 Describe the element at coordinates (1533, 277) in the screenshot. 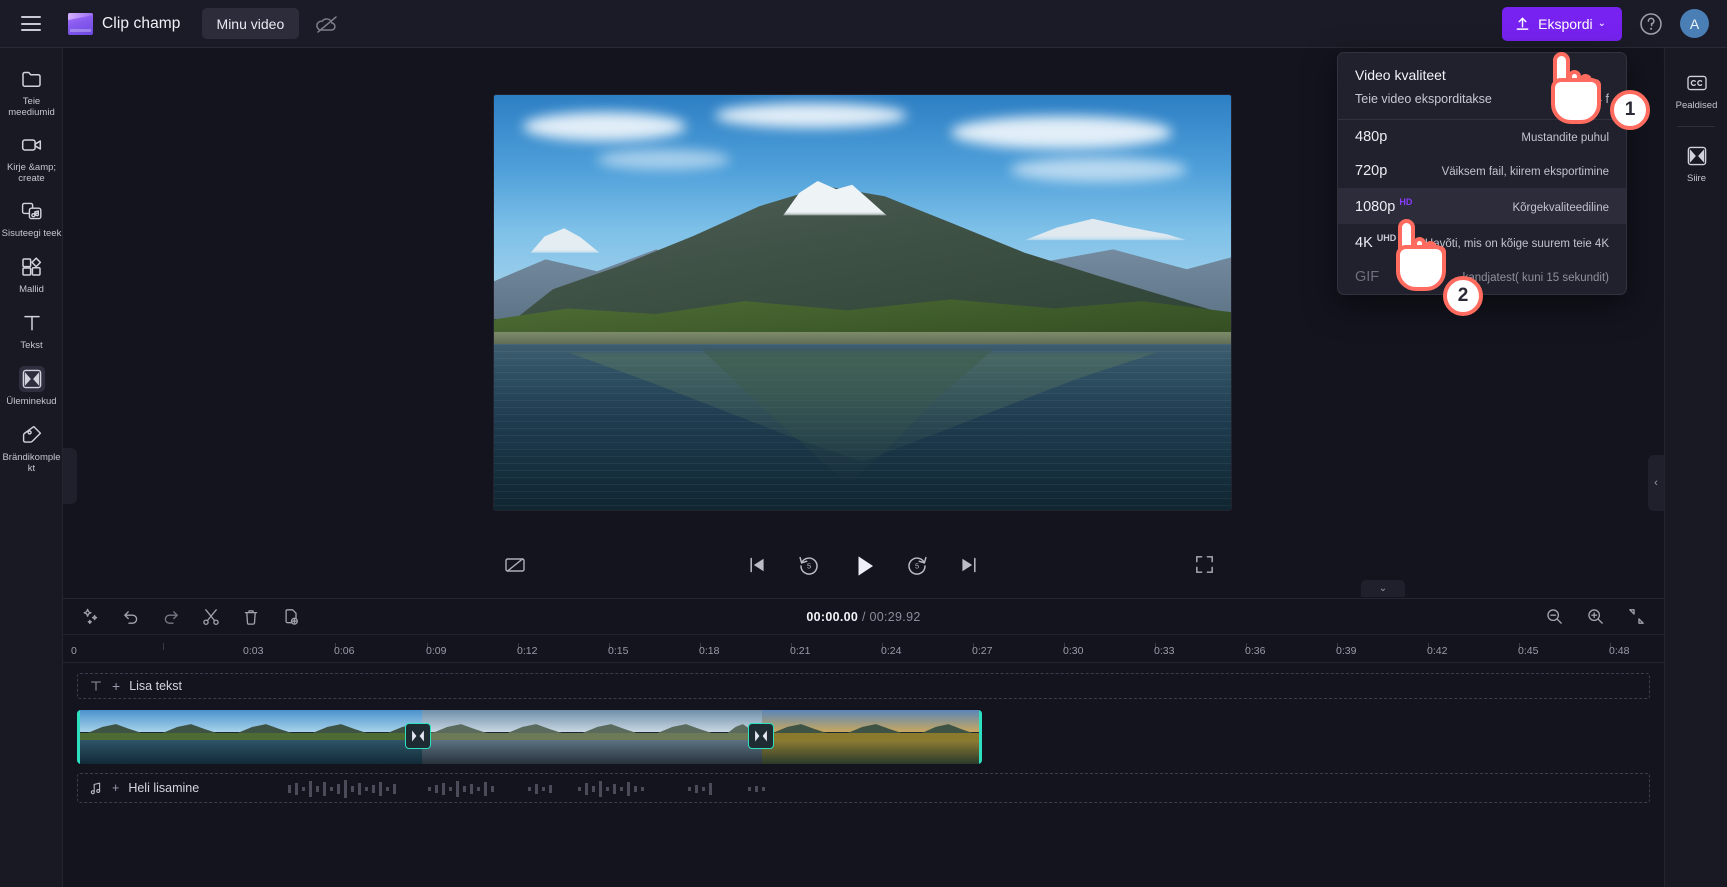

I see `quality-desc: -kandjatest( kuni 15 sekundit)` at that location.